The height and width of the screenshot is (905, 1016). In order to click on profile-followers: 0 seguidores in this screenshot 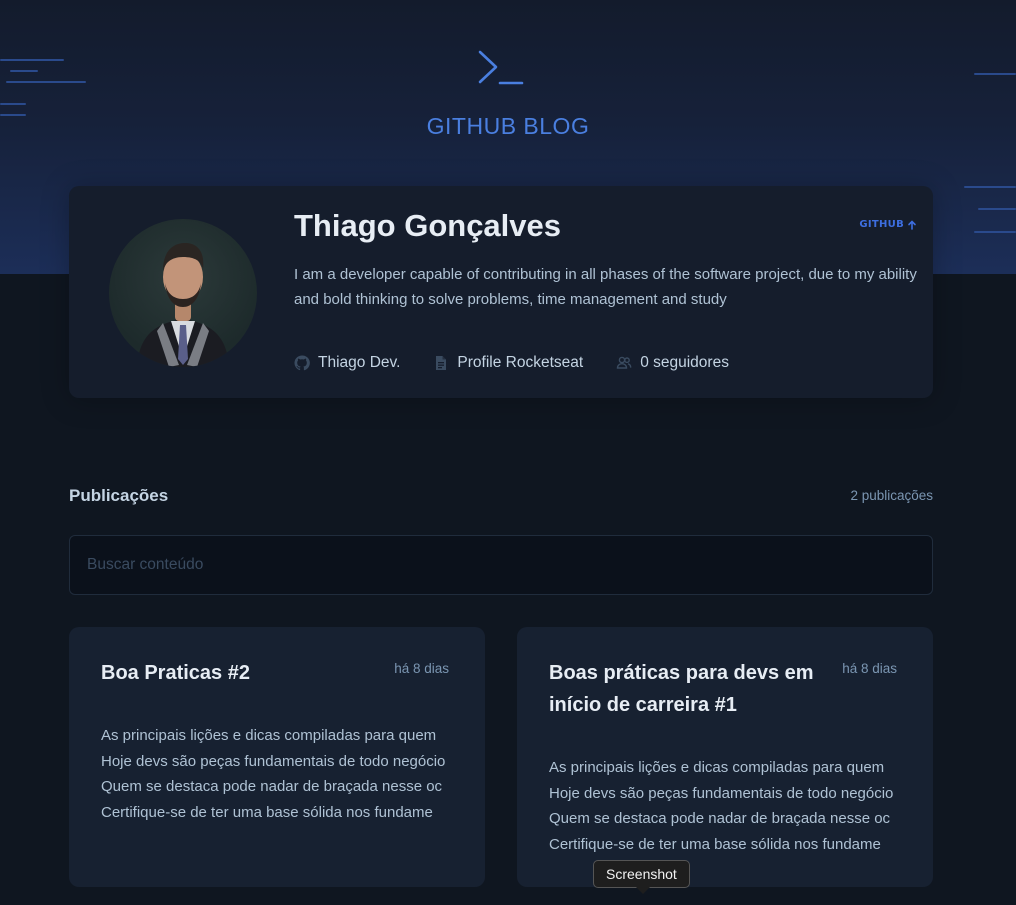, I will do `click(672, 363)`.